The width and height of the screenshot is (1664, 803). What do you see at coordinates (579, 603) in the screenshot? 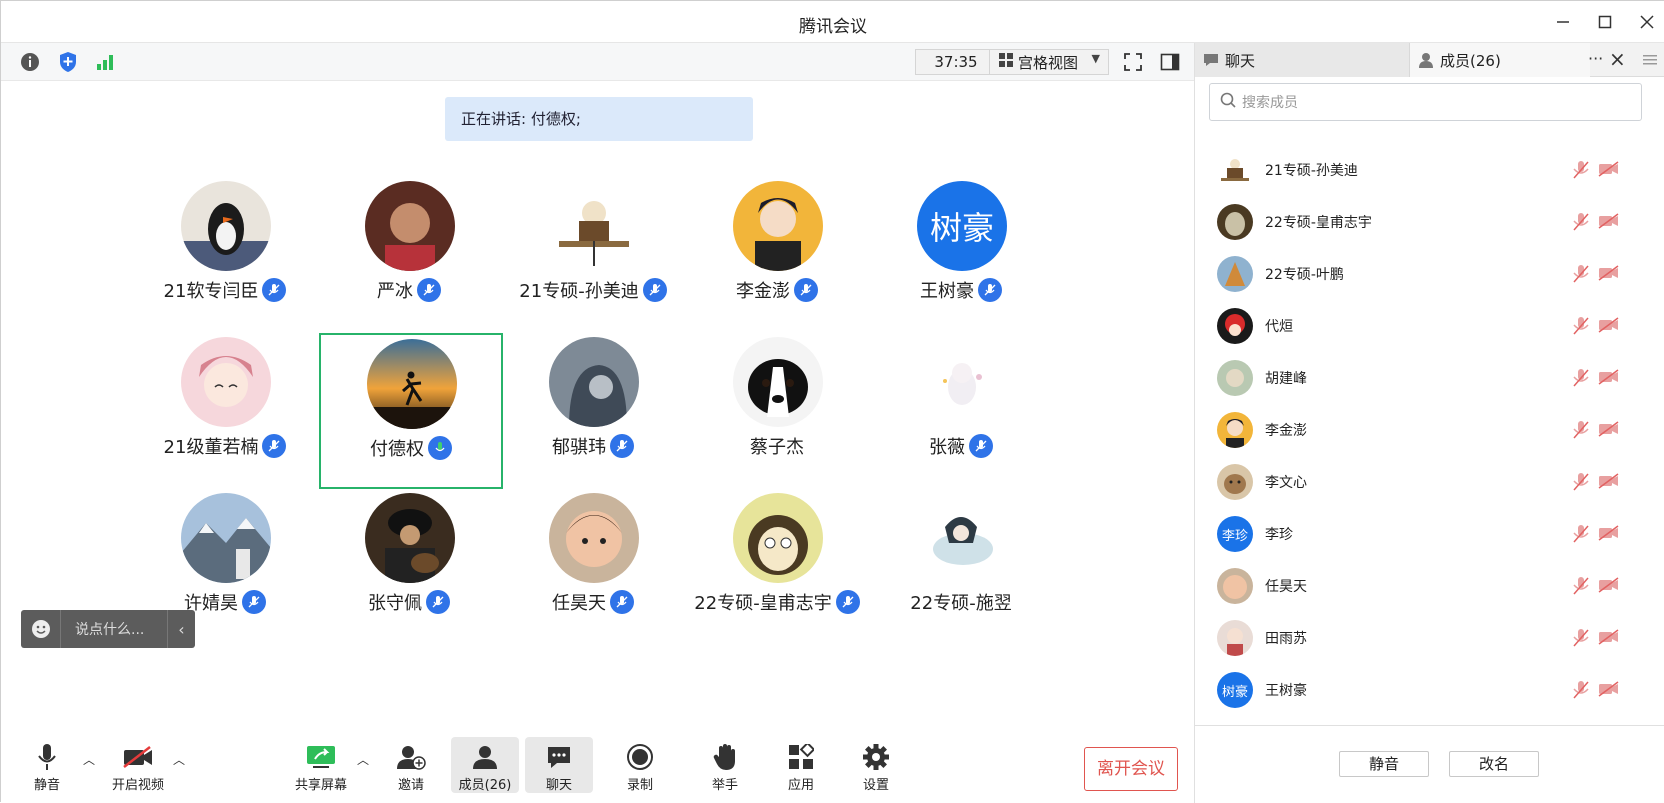
I see `participant-name: 任昊天` at bounding box center [579, 603].